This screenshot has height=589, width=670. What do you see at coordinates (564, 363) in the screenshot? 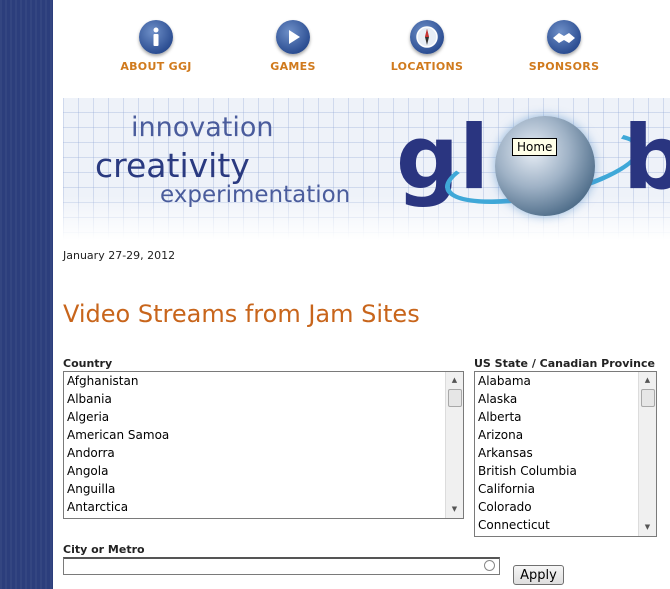
I see `state-label: US State / Canadian Province` at bounding box center [564, 363].